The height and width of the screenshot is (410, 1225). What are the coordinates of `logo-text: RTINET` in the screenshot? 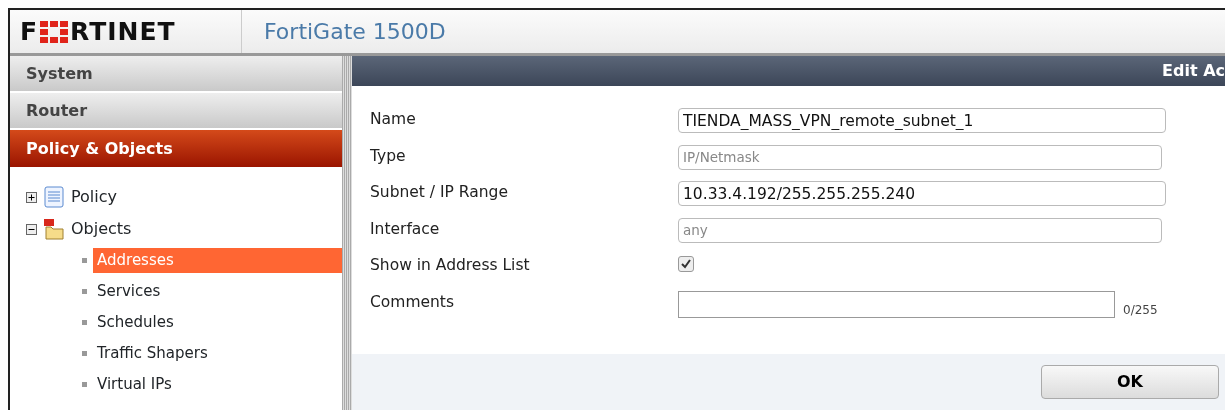 It's located at (123, 31).